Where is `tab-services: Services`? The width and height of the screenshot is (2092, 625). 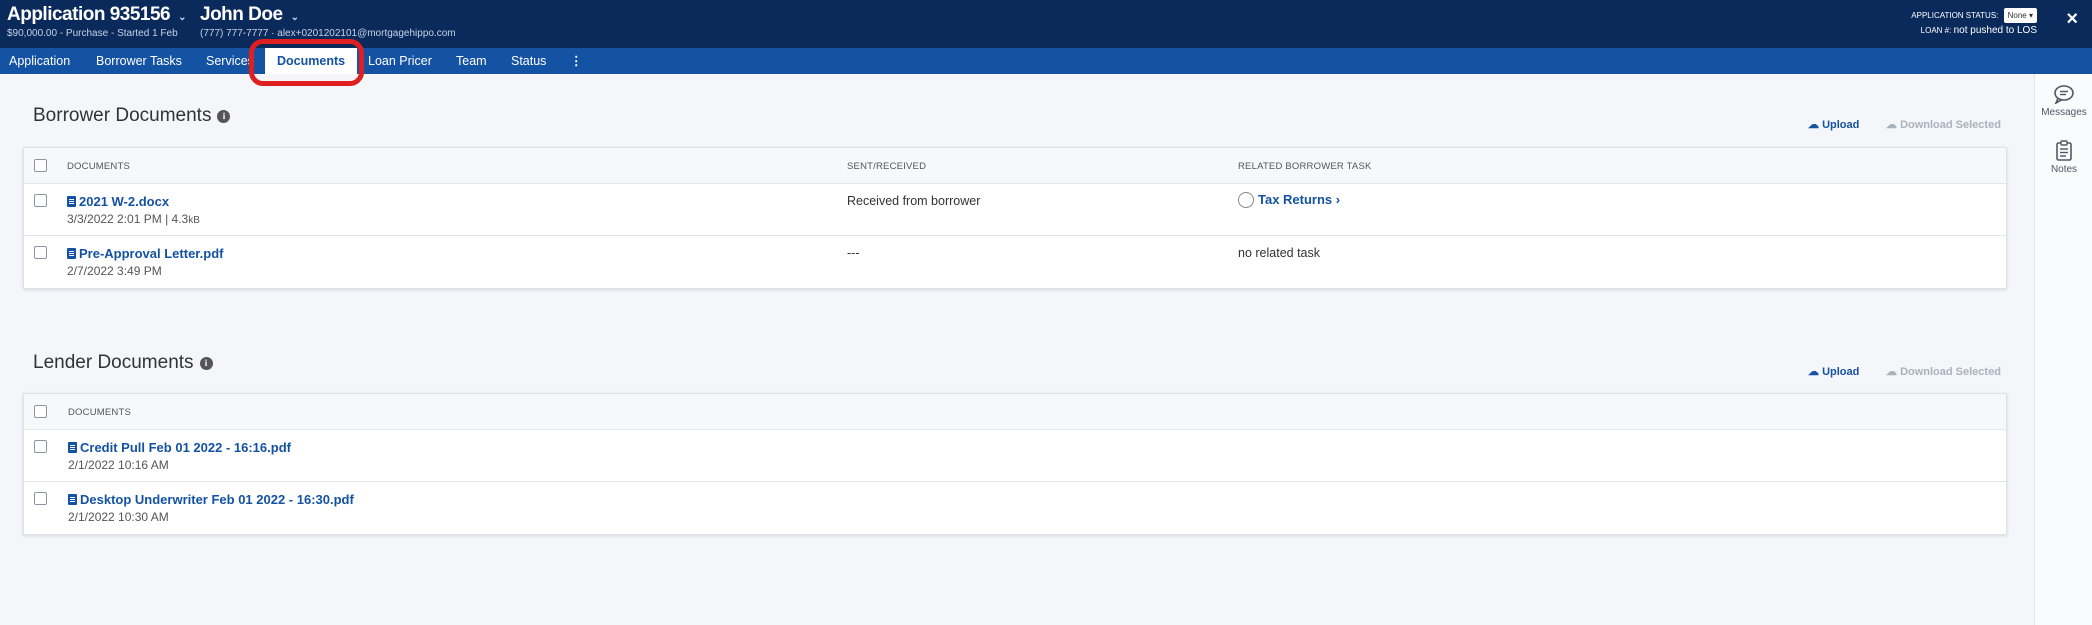
tab-services: Services is located at coordinates (230, 61).